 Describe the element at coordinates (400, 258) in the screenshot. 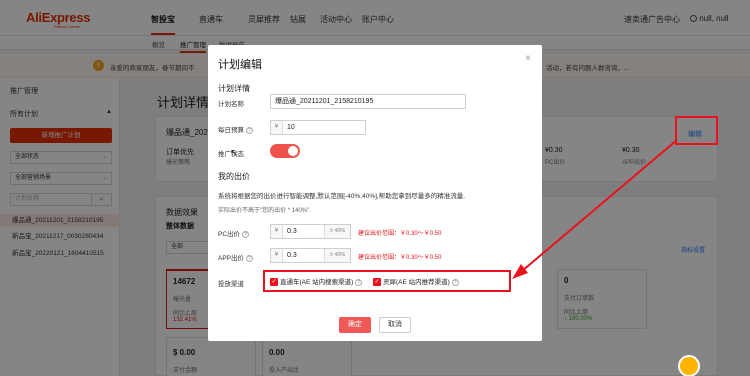

I see `app-bid-recommendation: 建议出价范围：￥0.30～￥0.50` at that location.